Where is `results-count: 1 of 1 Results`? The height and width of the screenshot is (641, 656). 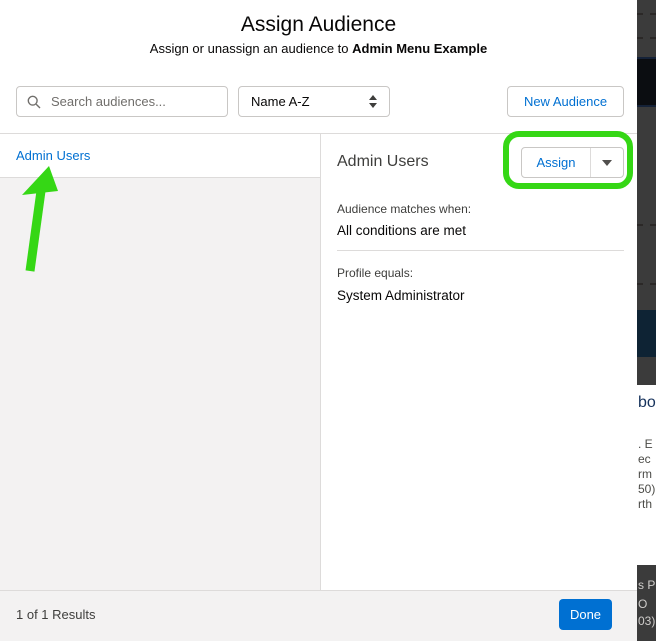
results-count: 1 of 1 Results is located at coordinates (56, 614).